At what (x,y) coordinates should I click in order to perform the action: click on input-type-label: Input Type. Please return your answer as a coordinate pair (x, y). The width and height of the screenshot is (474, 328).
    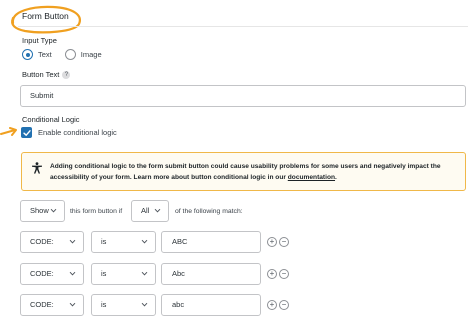
    Looking at the image, I should click on (39, 40).